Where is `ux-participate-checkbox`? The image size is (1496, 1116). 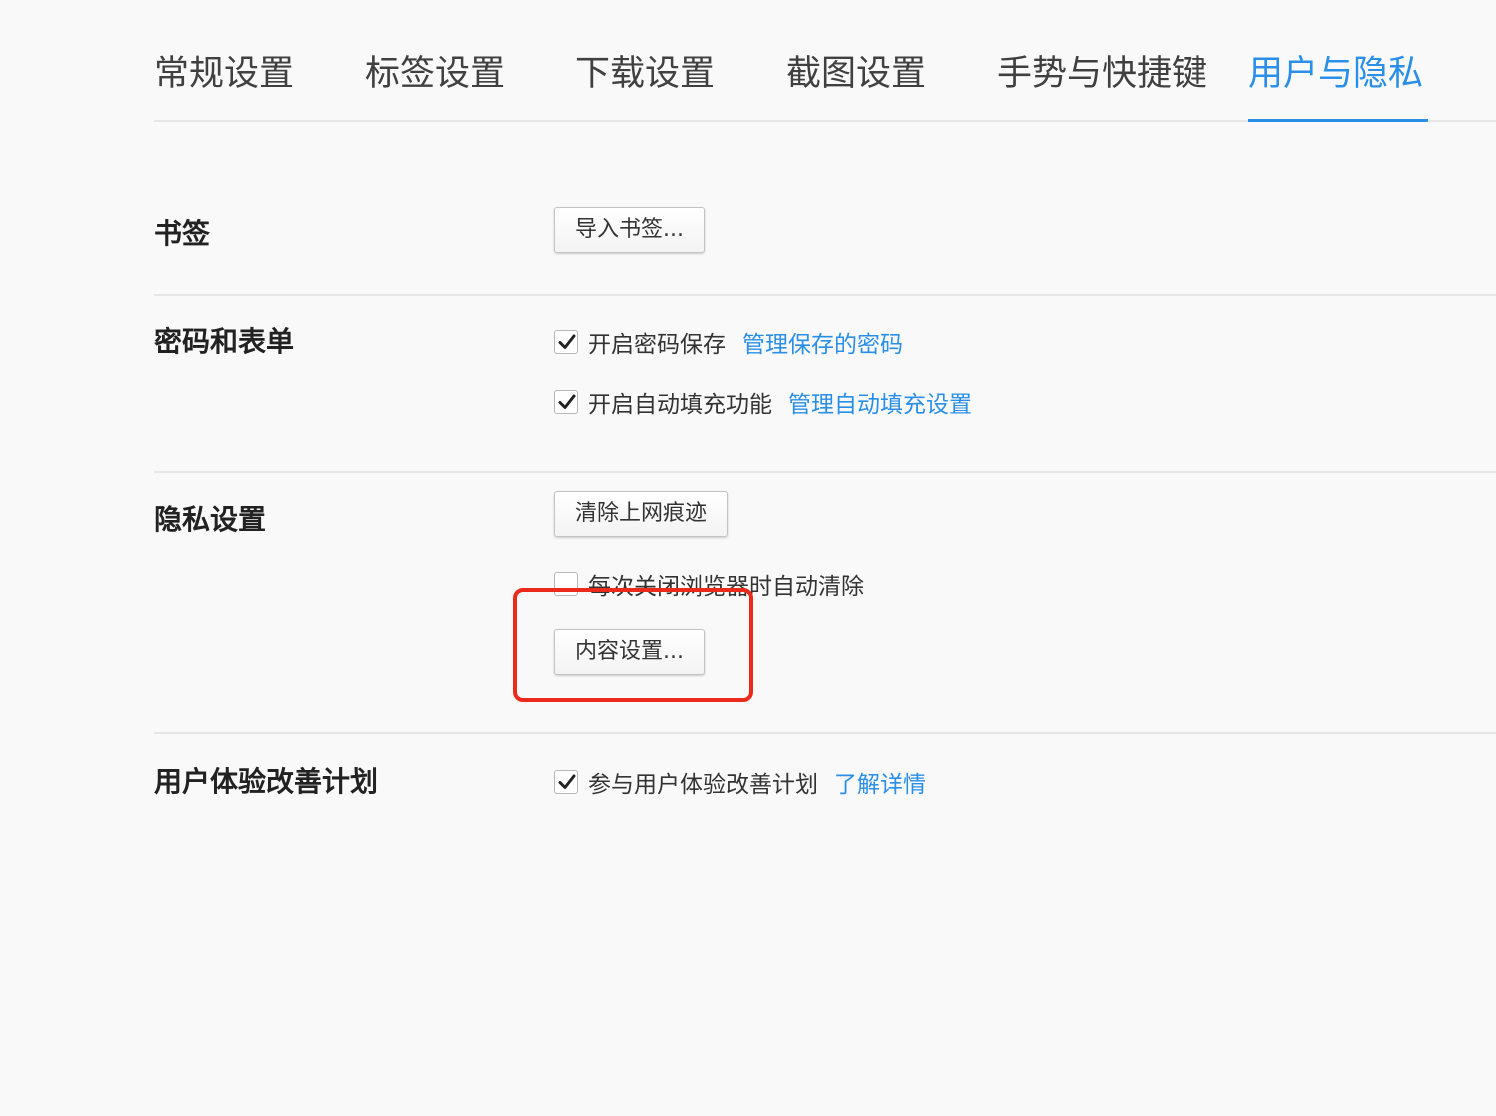
ux-participate-checkbox is located at coordinates (566, 782).